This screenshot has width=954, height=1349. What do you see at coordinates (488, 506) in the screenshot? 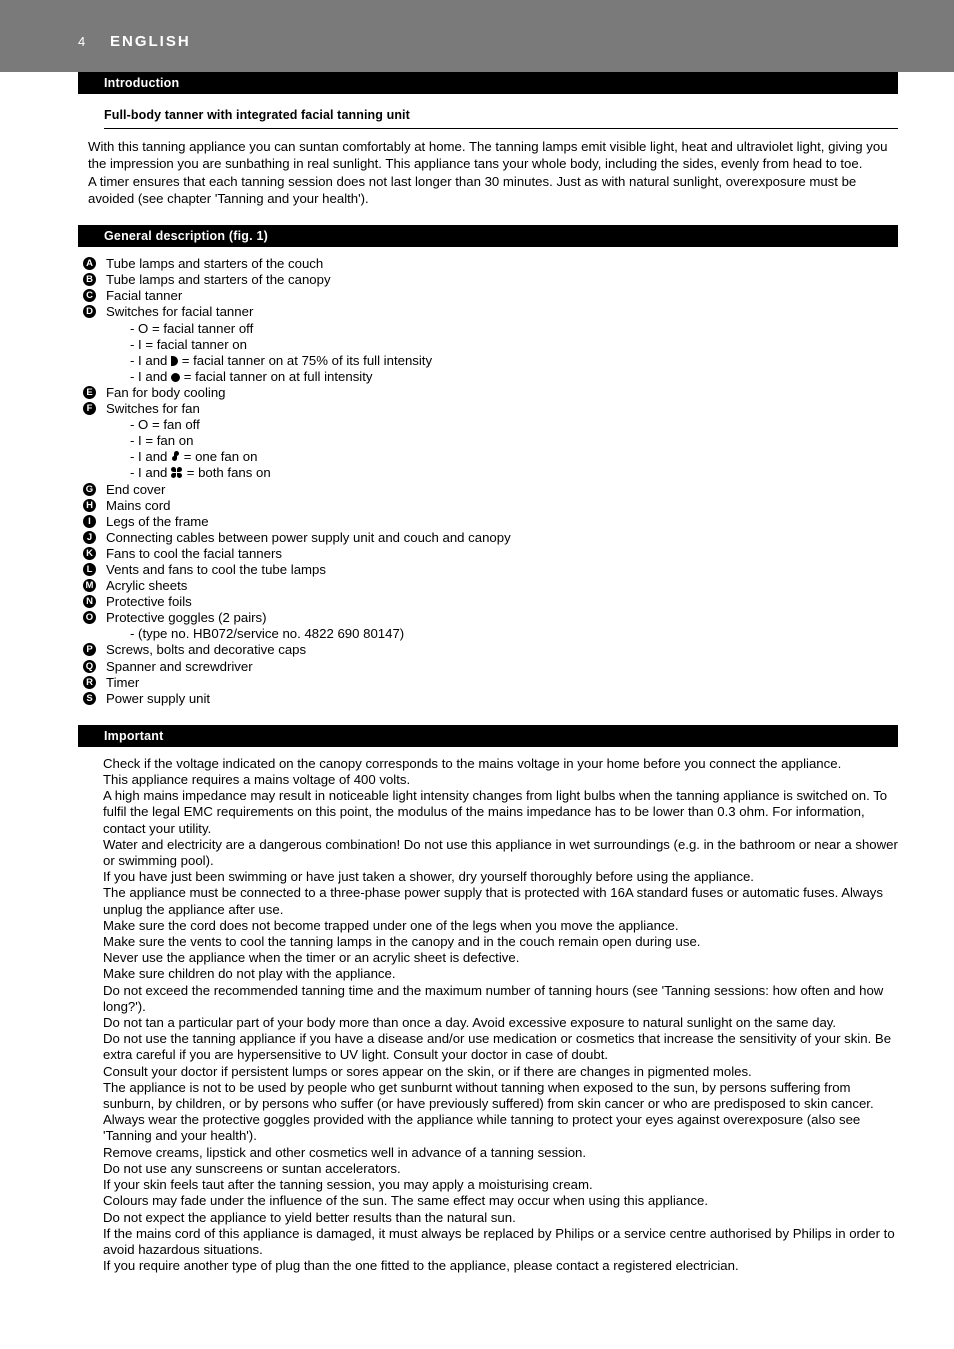
I see `list-item: H Mains cord` at bounding box center [488, 506].